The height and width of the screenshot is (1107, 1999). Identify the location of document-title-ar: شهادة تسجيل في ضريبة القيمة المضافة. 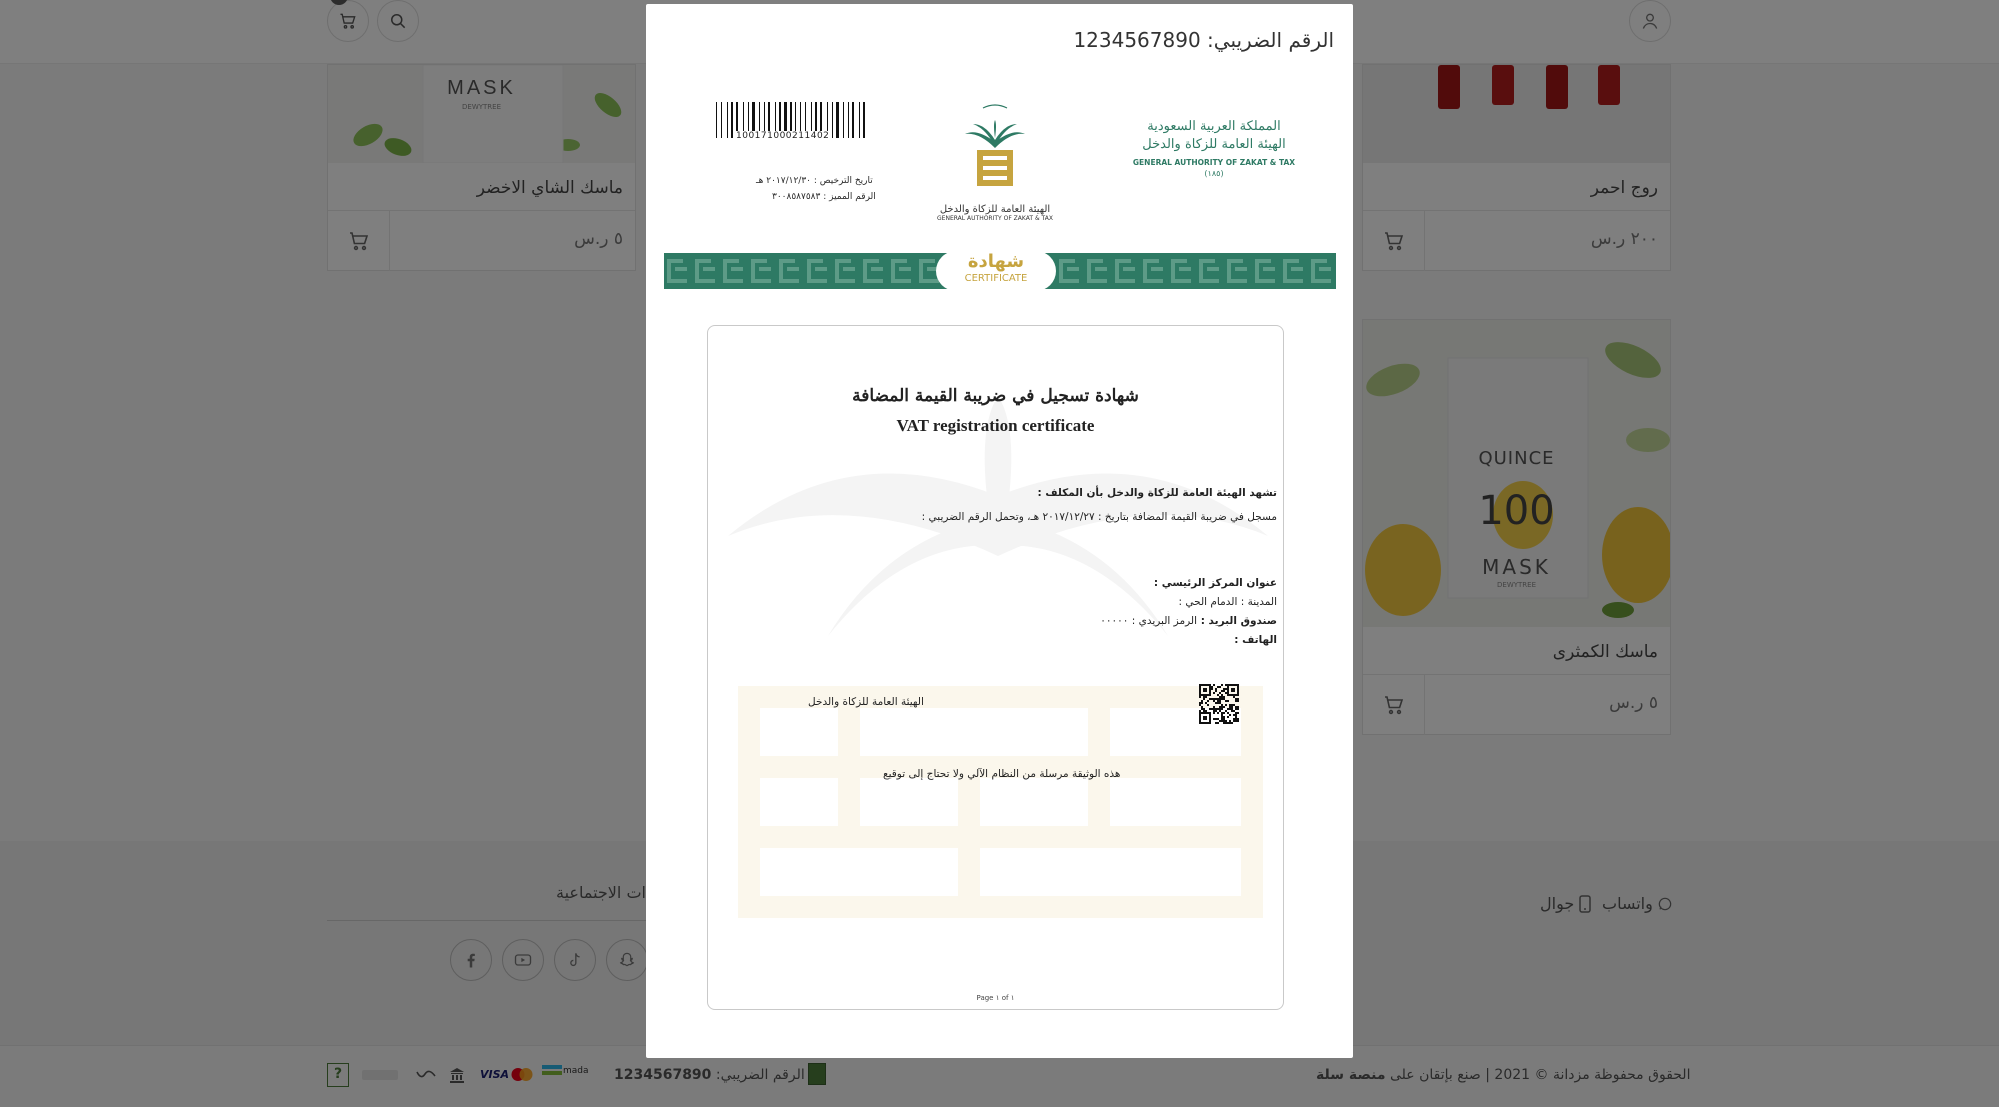
(995, 396).